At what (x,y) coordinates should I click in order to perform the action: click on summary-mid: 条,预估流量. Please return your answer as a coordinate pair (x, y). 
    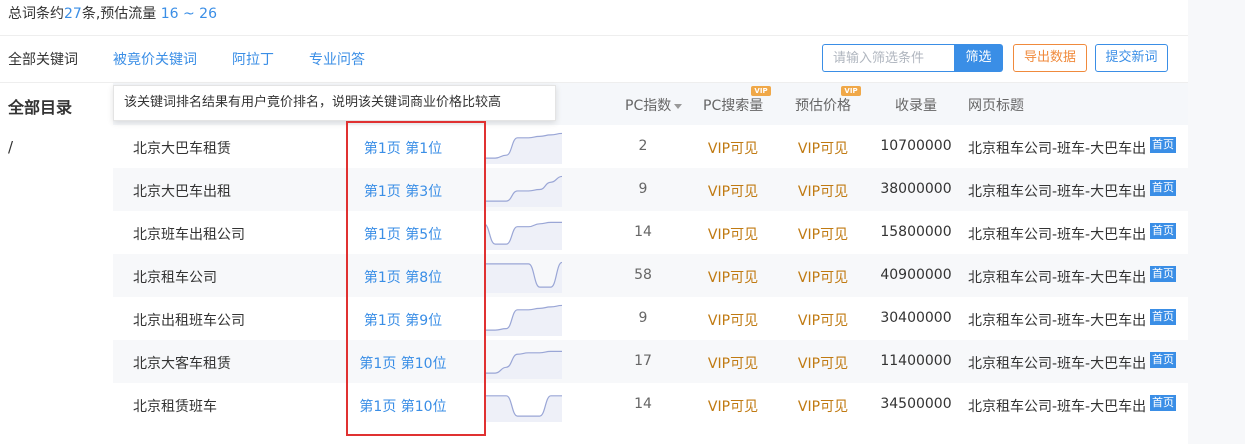
    Looking at the image, I should click on (121, 14).